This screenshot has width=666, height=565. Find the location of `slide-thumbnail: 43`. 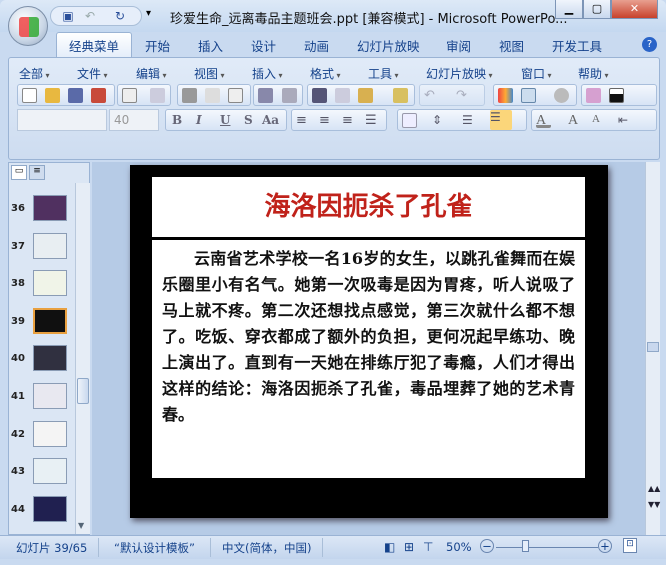

slide-thumbnail: 43 is located at coordinates (42, 476).